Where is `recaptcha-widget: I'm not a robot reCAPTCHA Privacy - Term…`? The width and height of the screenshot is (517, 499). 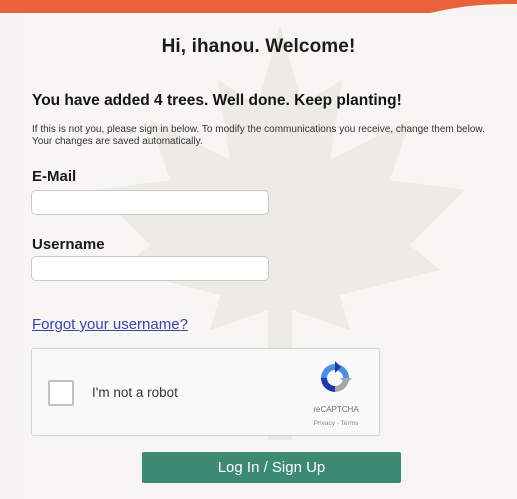 recaptcha-widget: I'm not a robot reCAPTCHA Privacy - Term… is located at coordinates (205, 392).